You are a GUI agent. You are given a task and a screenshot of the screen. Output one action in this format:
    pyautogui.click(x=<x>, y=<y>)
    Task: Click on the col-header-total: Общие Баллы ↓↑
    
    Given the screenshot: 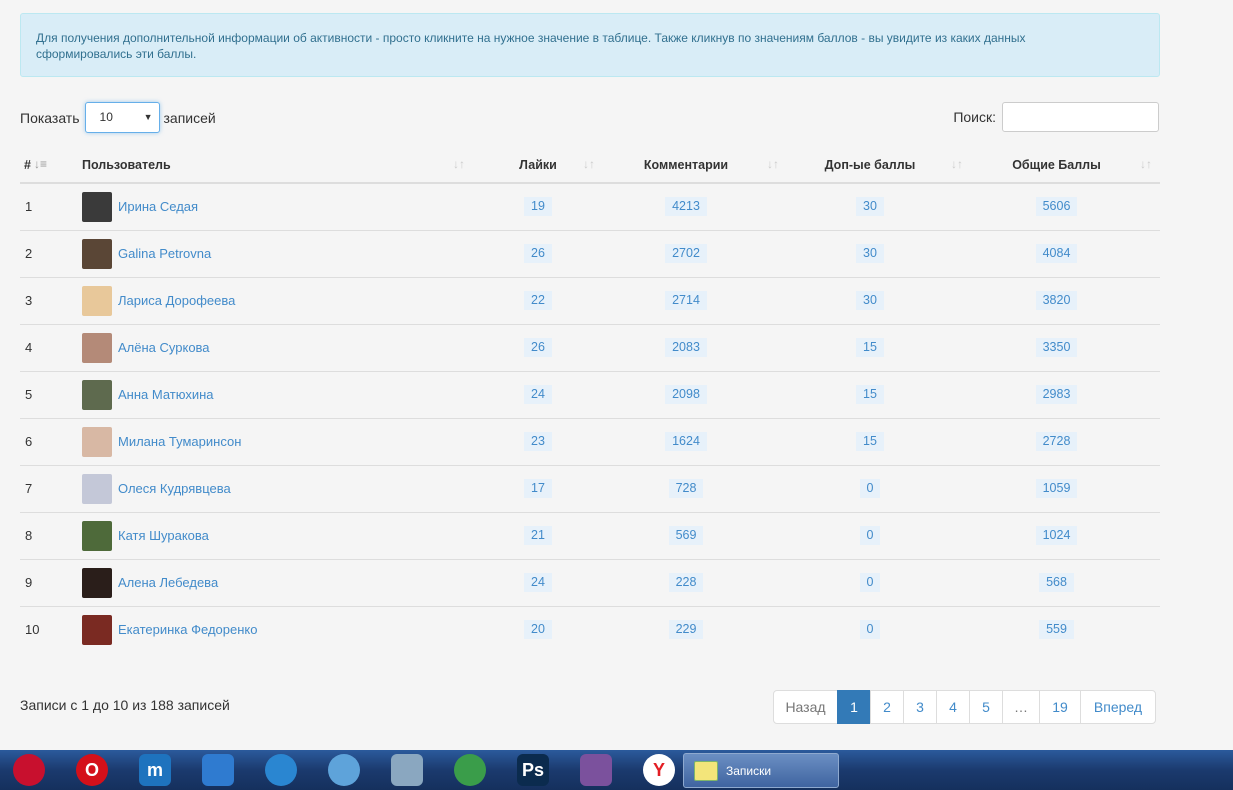 What is the action you would take?
    pyautogui.click(x=1065, y=165)
    